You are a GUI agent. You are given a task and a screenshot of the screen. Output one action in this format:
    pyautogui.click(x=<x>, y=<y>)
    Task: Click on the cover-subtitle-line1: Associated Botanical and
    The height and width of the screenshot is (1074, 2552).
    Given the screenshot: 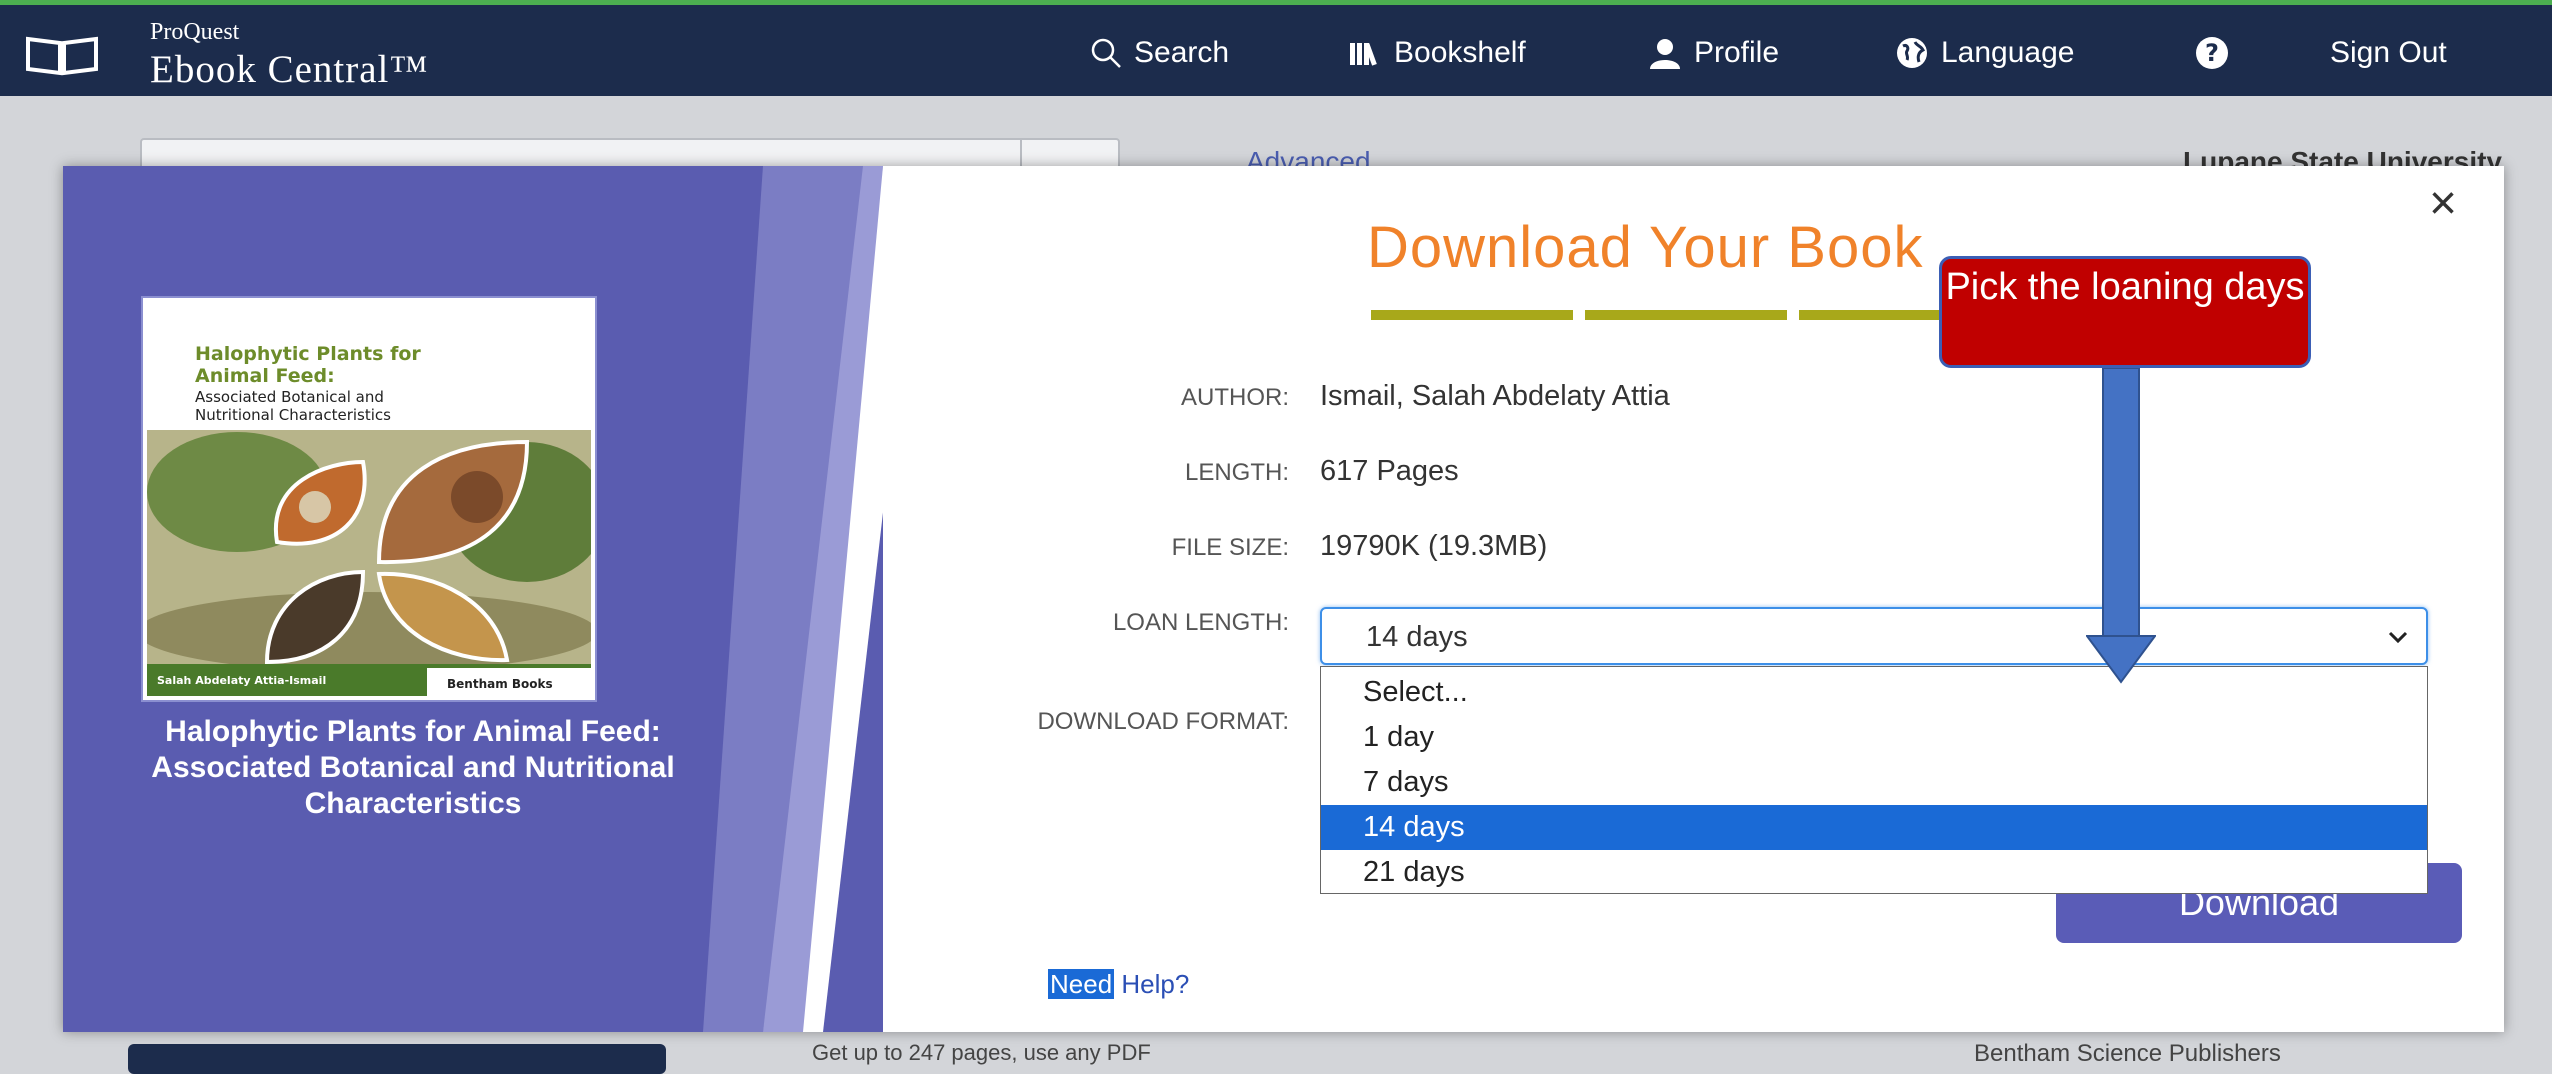 What is the action you would take?
    pyautogui.click(x=289, y=397)
    